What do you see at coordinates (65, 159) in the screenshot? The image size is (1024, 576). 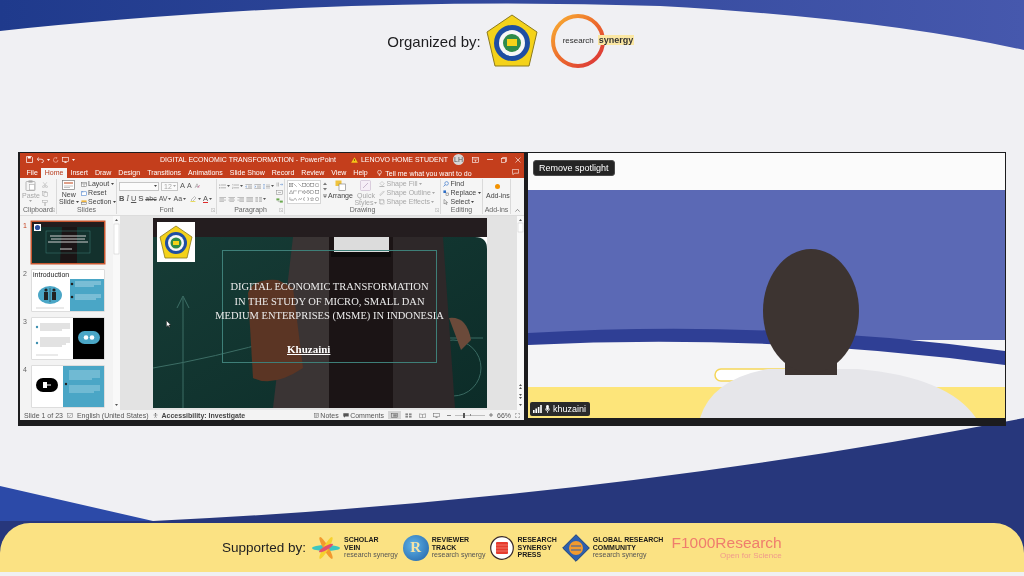 I see `monitor-icon` at bounding box center [65, 159].